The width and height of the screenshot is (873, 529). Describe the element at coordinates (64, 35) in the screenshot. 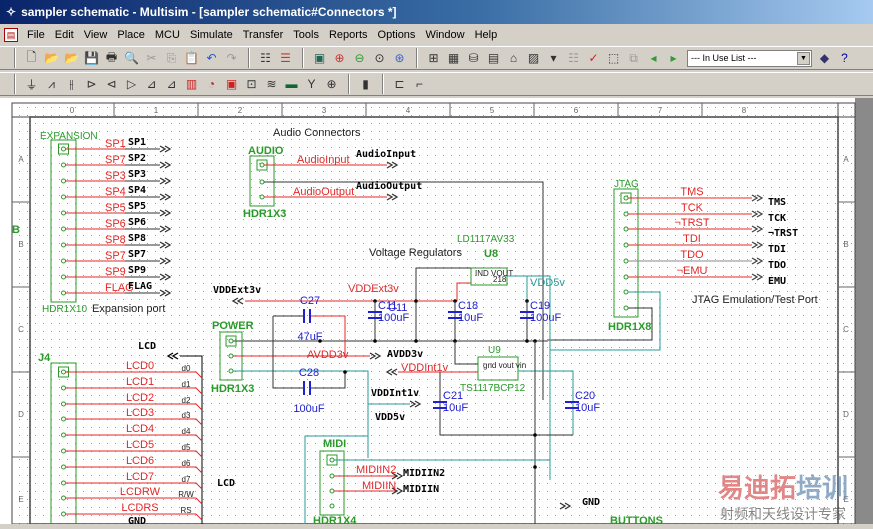

I see `menu-edit: Edit` at that location.